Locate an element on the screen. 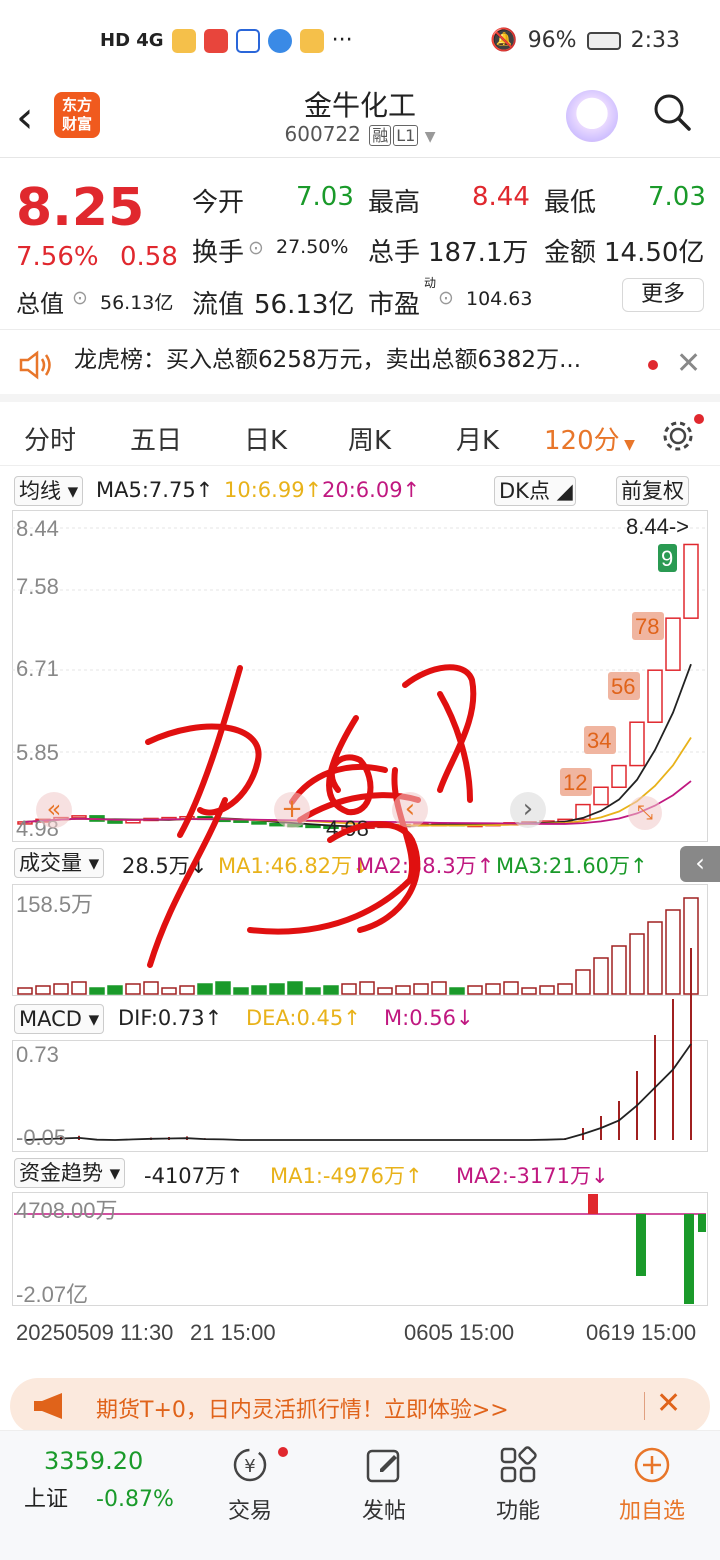  mute-icon: 🔕 is located at coordinates (504, 40).